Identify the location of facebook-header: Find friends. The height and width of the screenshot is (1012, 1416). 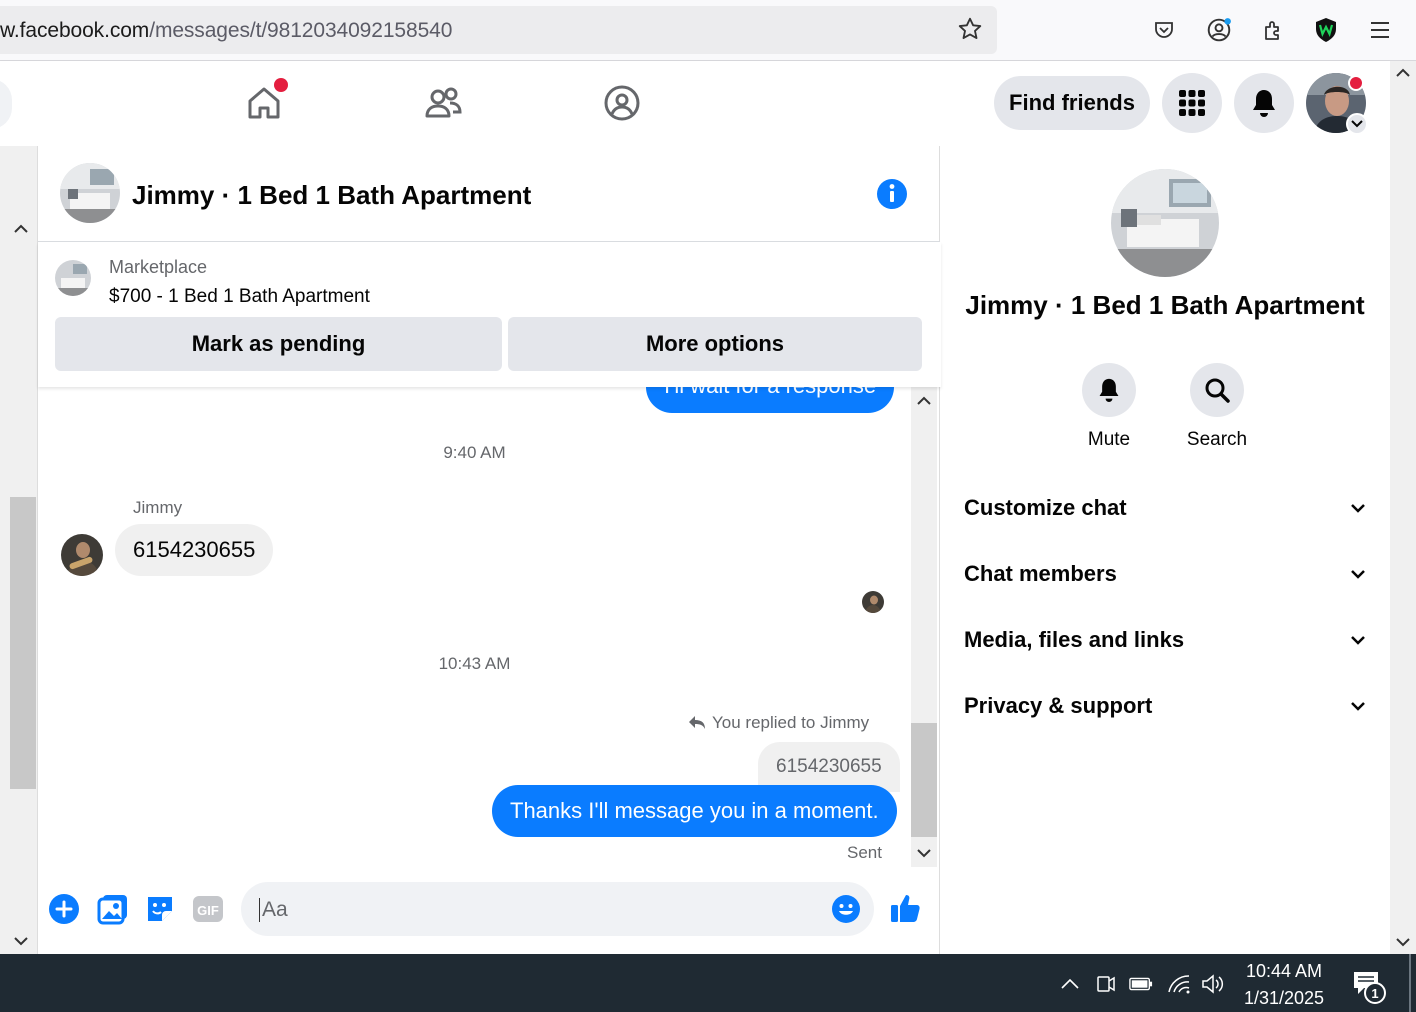
(695, 103).